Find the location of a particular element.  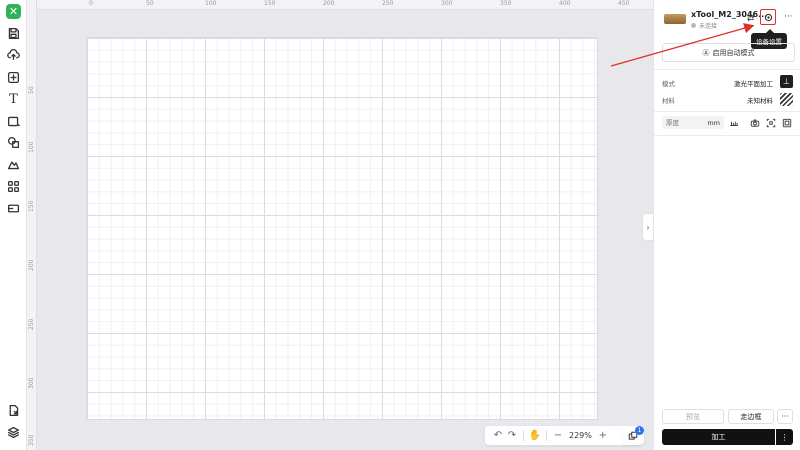

switch-device-icon: ⇄ is located at coordinates (751, 19).